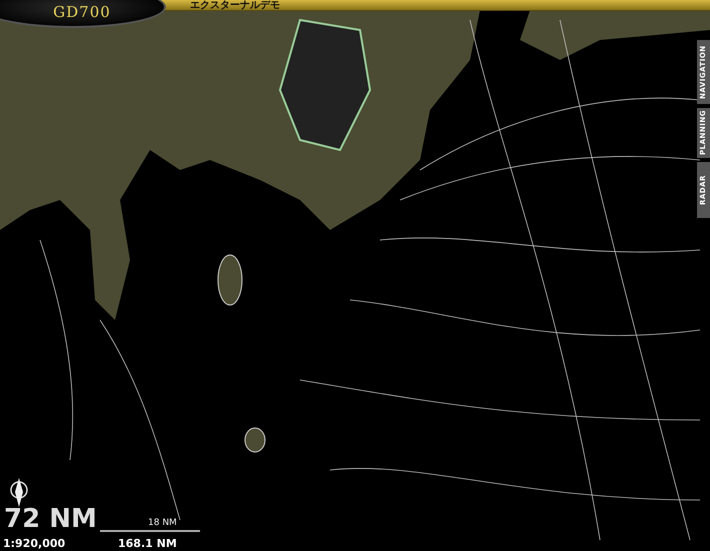 Image resolution: width=710 pixels, height=551 pixels. What do you see at coordinates (50, 519) in the screenshot?
I see `range-readout: 72 NM` at bounding box center [50, 519].